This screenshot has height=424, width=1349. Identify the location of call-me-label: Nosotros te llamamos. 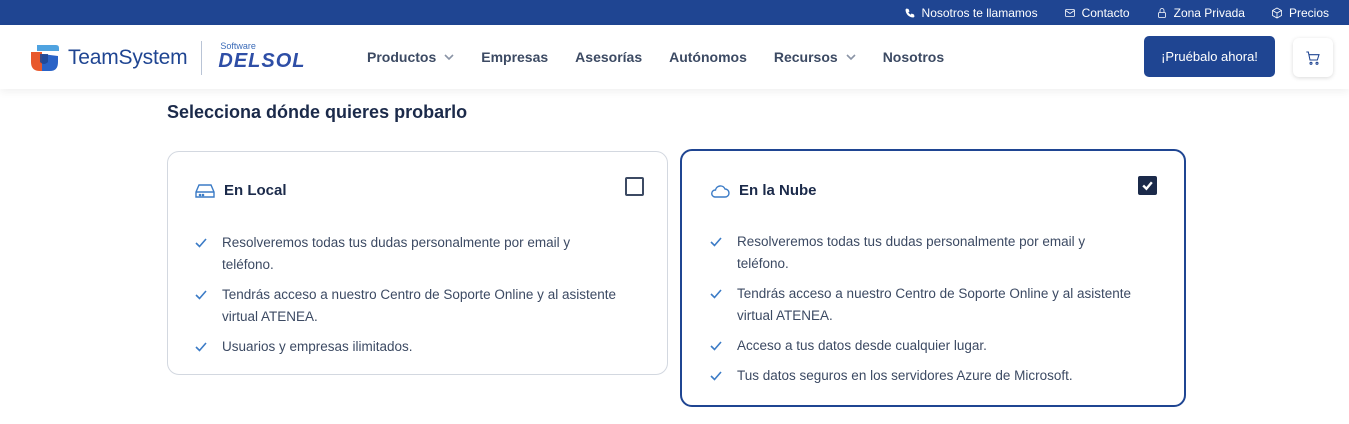
(979, 12).